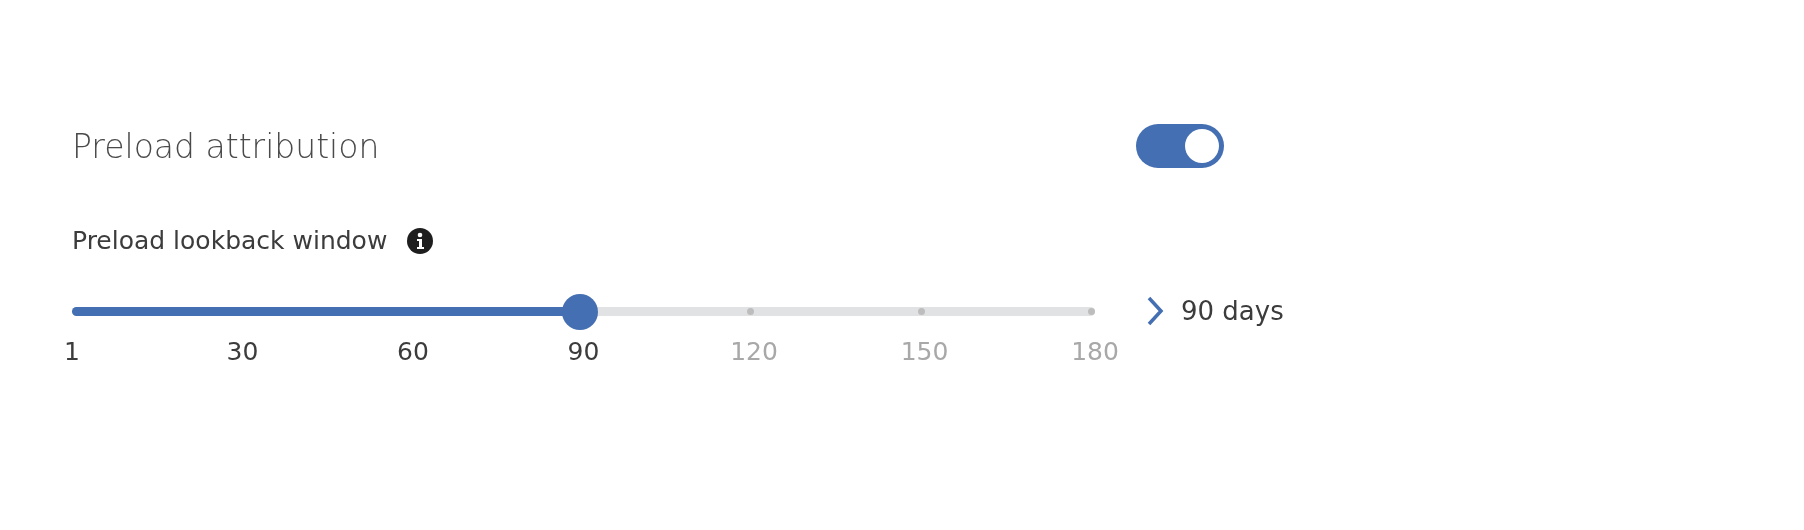  I want to click on tick-label: 1, so click(72, 351).